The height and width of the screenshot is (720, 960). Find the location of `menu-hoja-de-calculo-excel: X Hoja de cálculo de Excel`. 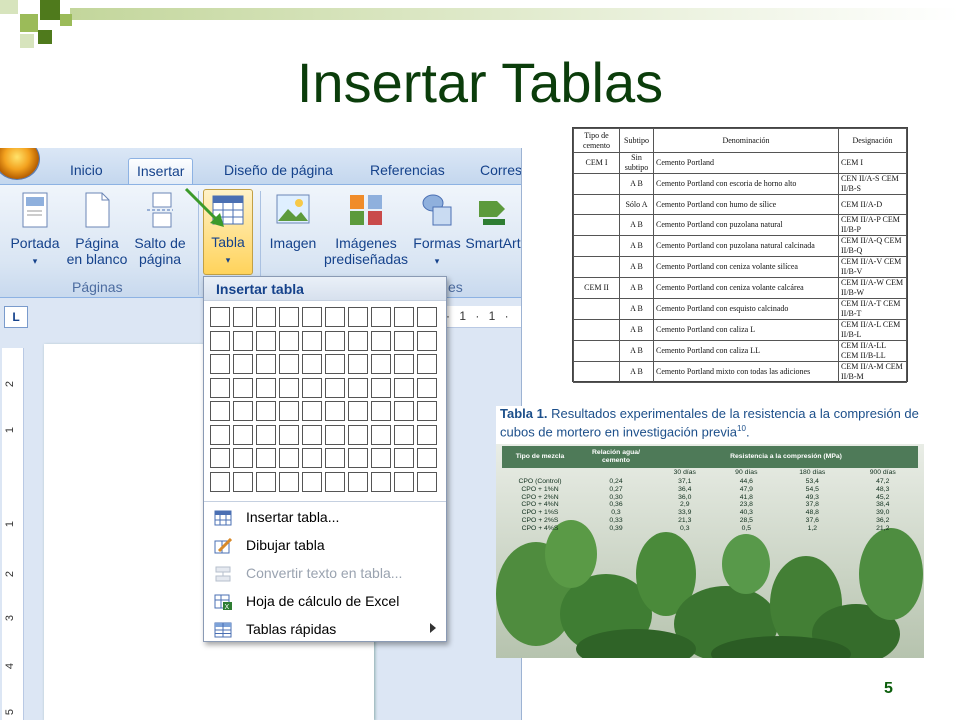

menu-hoja-de-calculo-excel: X Hoja de cálculo de Excel is located at coordinates (325, 602).